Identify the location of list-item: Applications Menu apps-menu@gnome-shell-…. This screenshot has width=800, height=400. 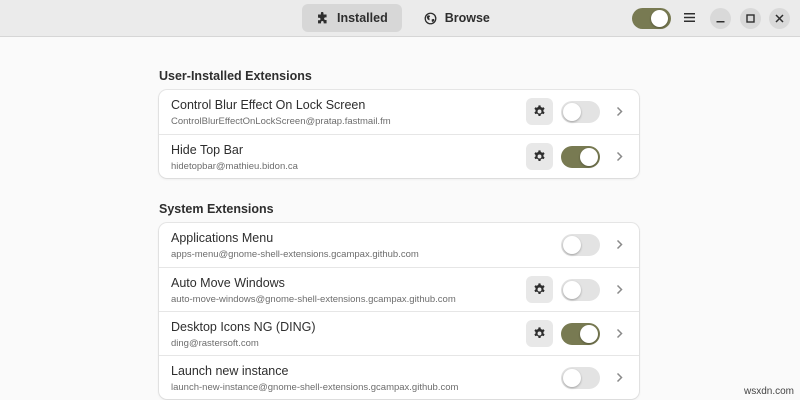
(399, 245).